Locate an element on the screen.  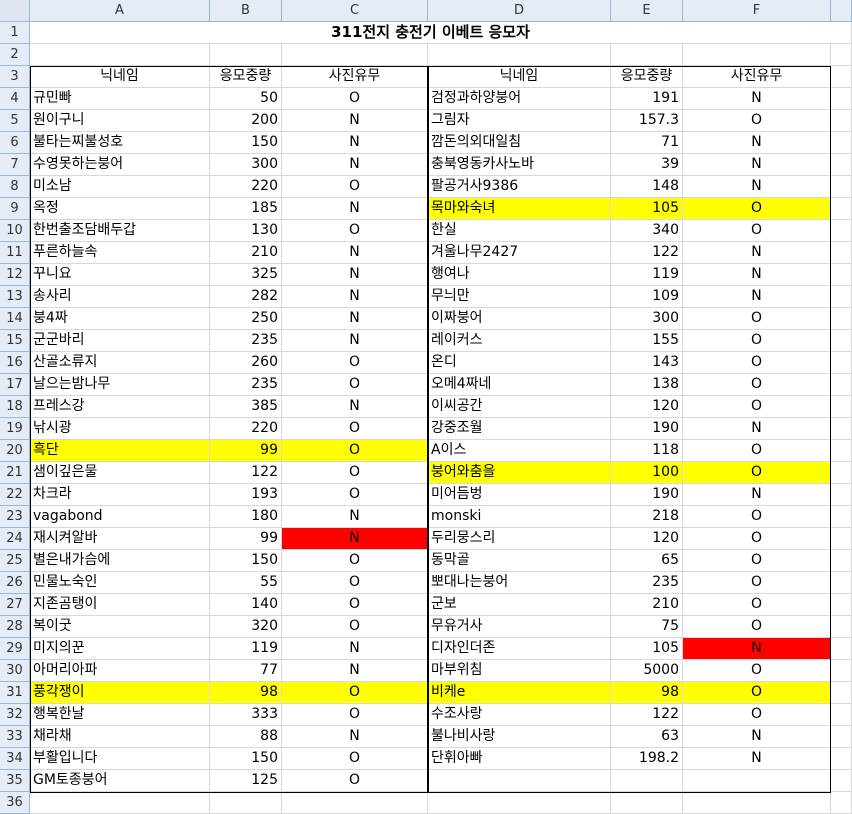
right-nickname: 마부위침 is located at coordinates (519, 671).